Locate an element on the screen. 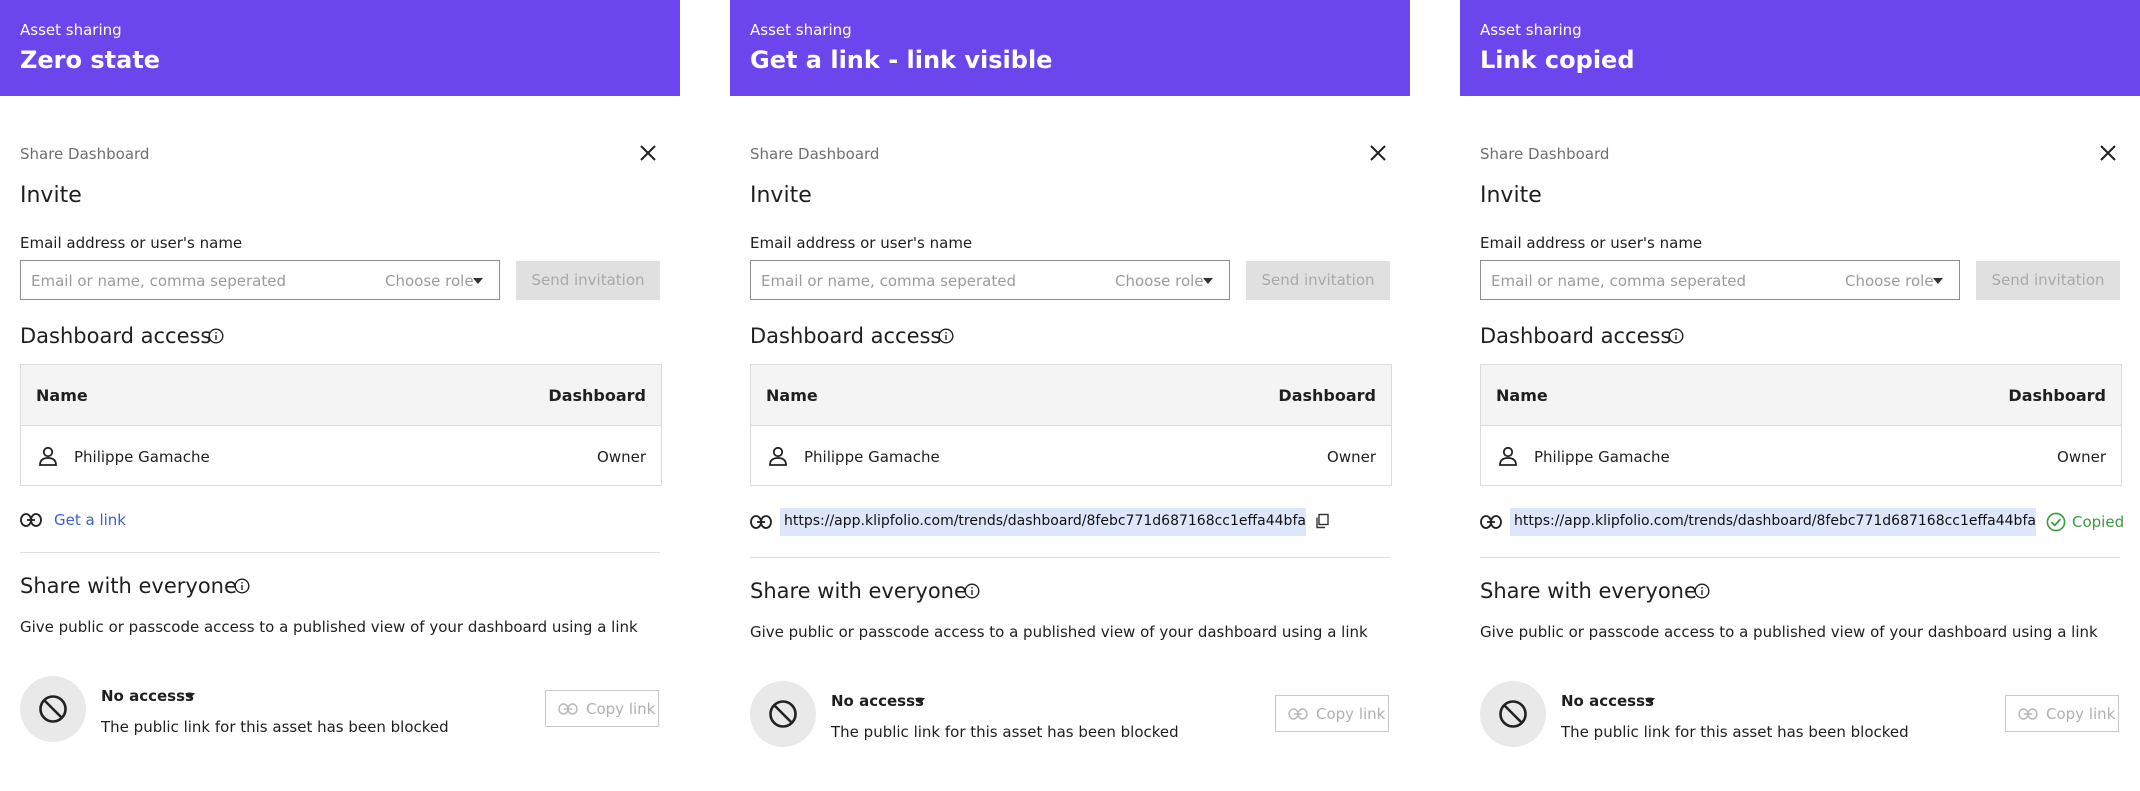 The width and height of the screenshot is (2140, 791). check-circle-icon is located at coordinates (2056, 522).